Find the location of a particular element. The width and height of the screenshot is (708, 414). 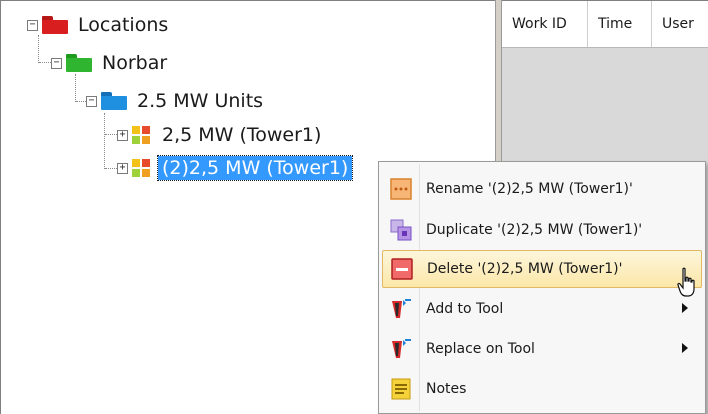

column-header-time: Time is located at coordinates (620, 24).